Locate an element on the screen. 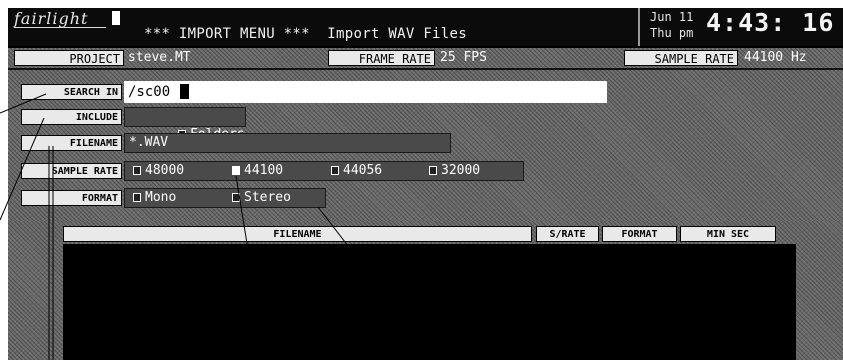 This screenshot has height=360, width=843. sample-rate-option-44056: 44056 is located at coordinates (356, 171).